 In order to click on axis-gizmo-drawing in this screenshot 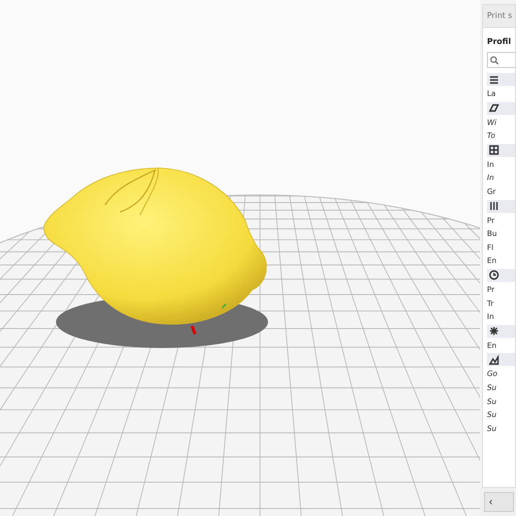, I will do `click(208, 319)`.